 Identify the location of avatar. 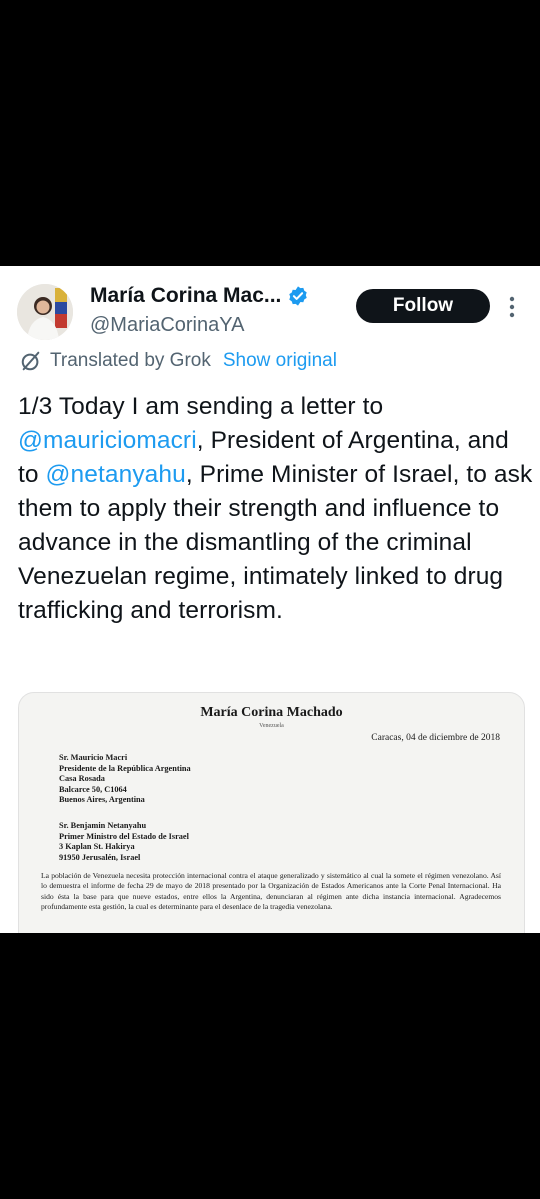
(45, 312).